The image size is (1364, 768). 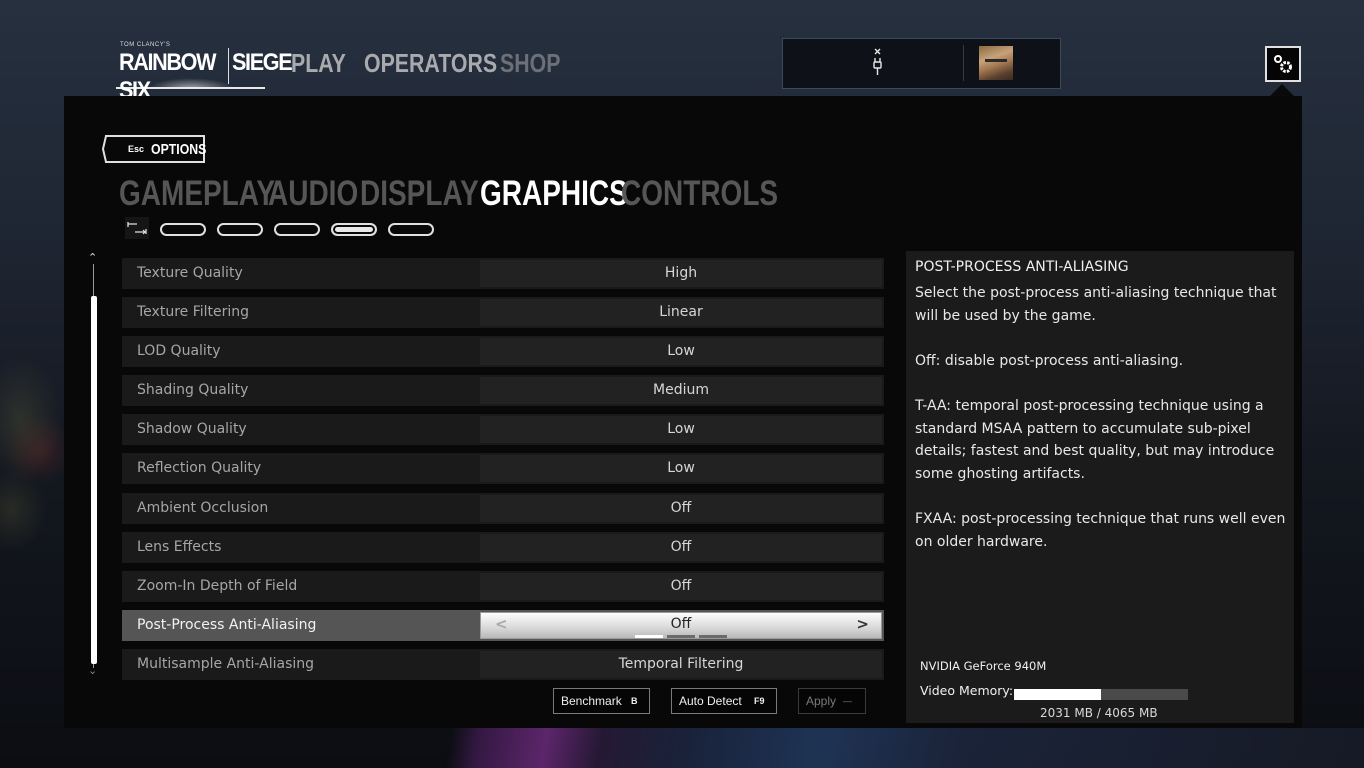 I want to click on setting-row-shadow-quality: Shadow Quality Low, so click(x=503, y=430).